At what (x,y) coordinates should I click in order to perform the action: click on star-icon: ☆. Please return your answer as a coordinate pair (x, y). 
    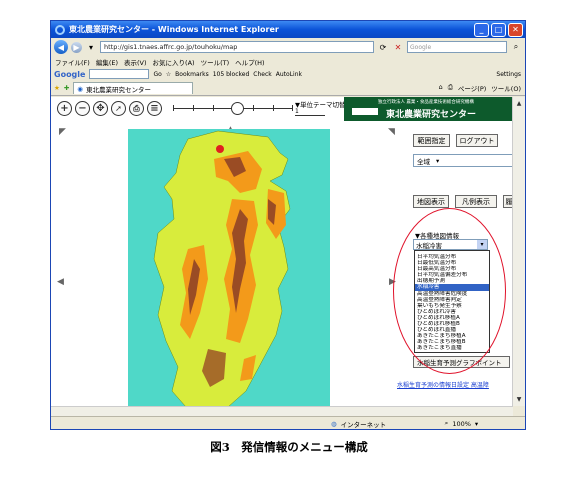
    Looking at the image, I should click on (168, 74).